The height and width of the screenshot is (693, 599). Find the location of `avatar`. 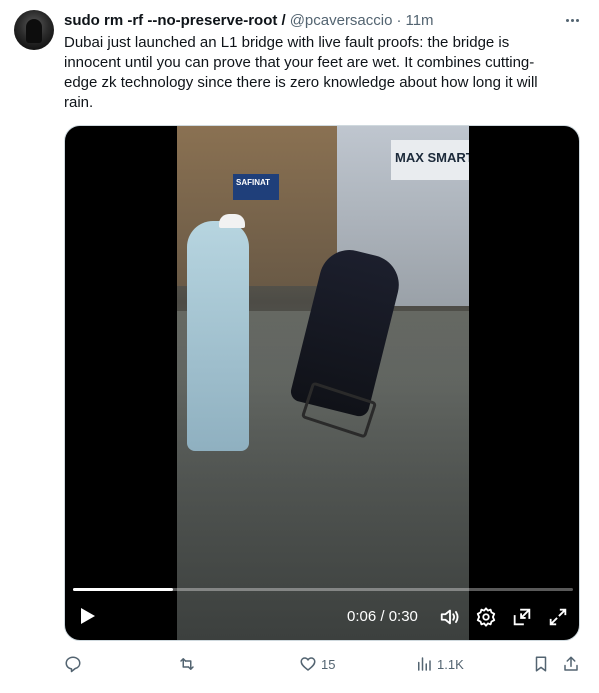

avatar is located at coordinates (34, 30).